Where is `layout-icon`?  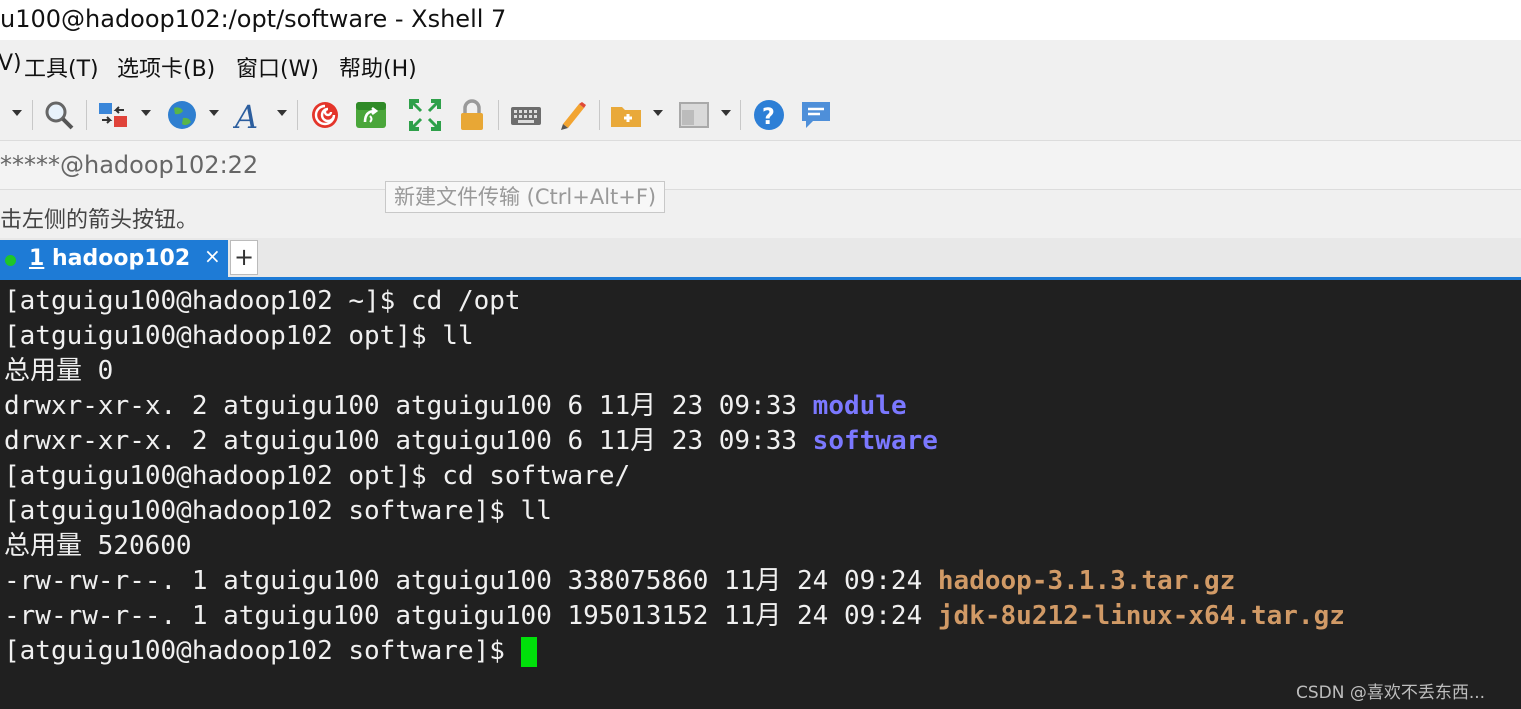 layout-icon is located at coordinates (694, 115).